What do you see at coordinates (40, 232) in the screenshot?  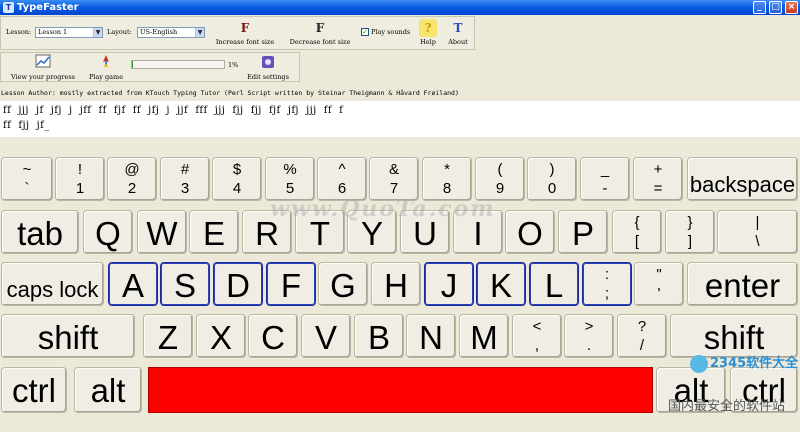 I see `key-tab: tab` at bounding box center [40, 232].